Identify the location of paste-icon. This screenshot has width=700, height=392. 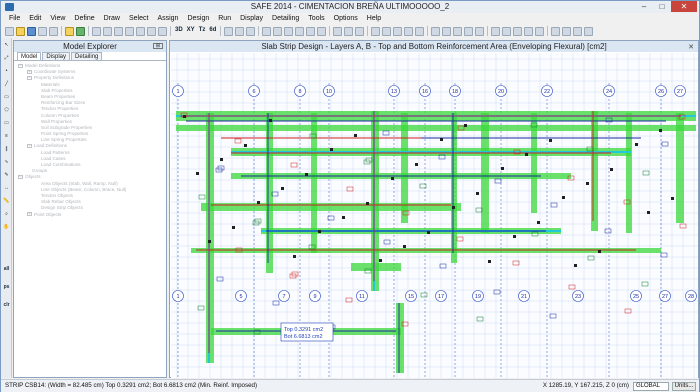
(507, 31).